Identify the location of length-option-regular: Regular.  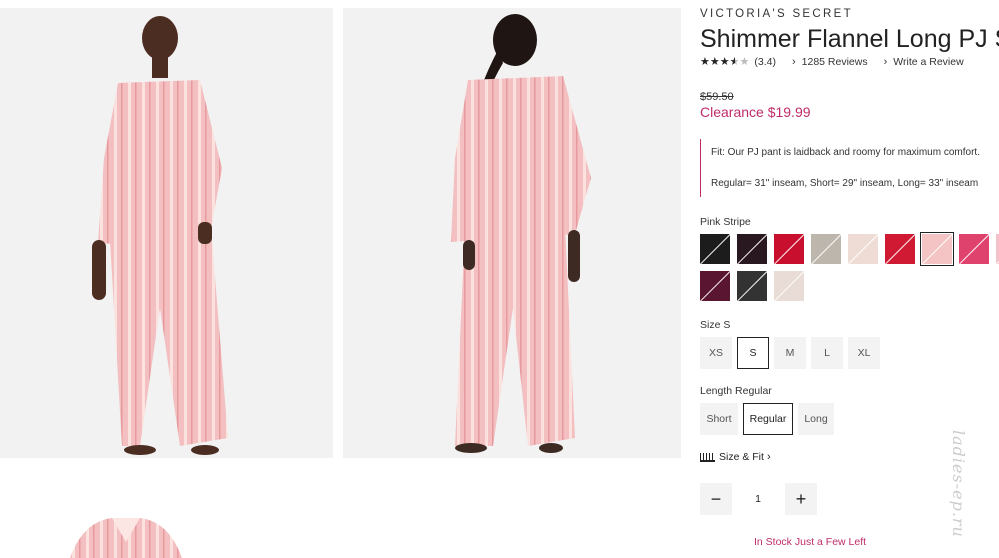
(768, 419).